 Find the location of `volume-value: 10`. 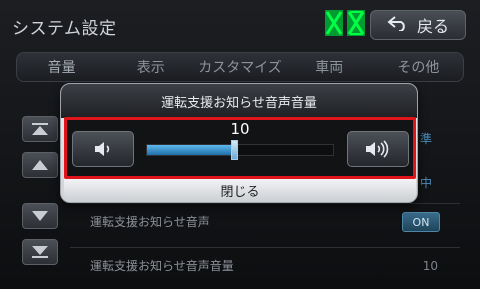

volume-value: 10 is located at coordinates (240, 129).